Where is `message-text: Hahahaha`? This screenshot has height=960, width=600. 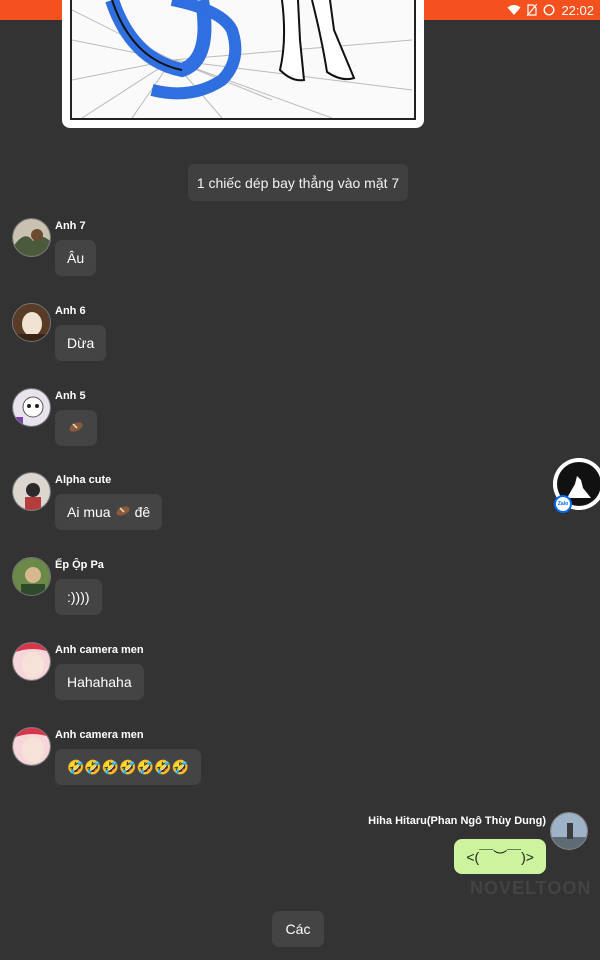
message-text: Hahahaha is located at coordinates (99, 682).